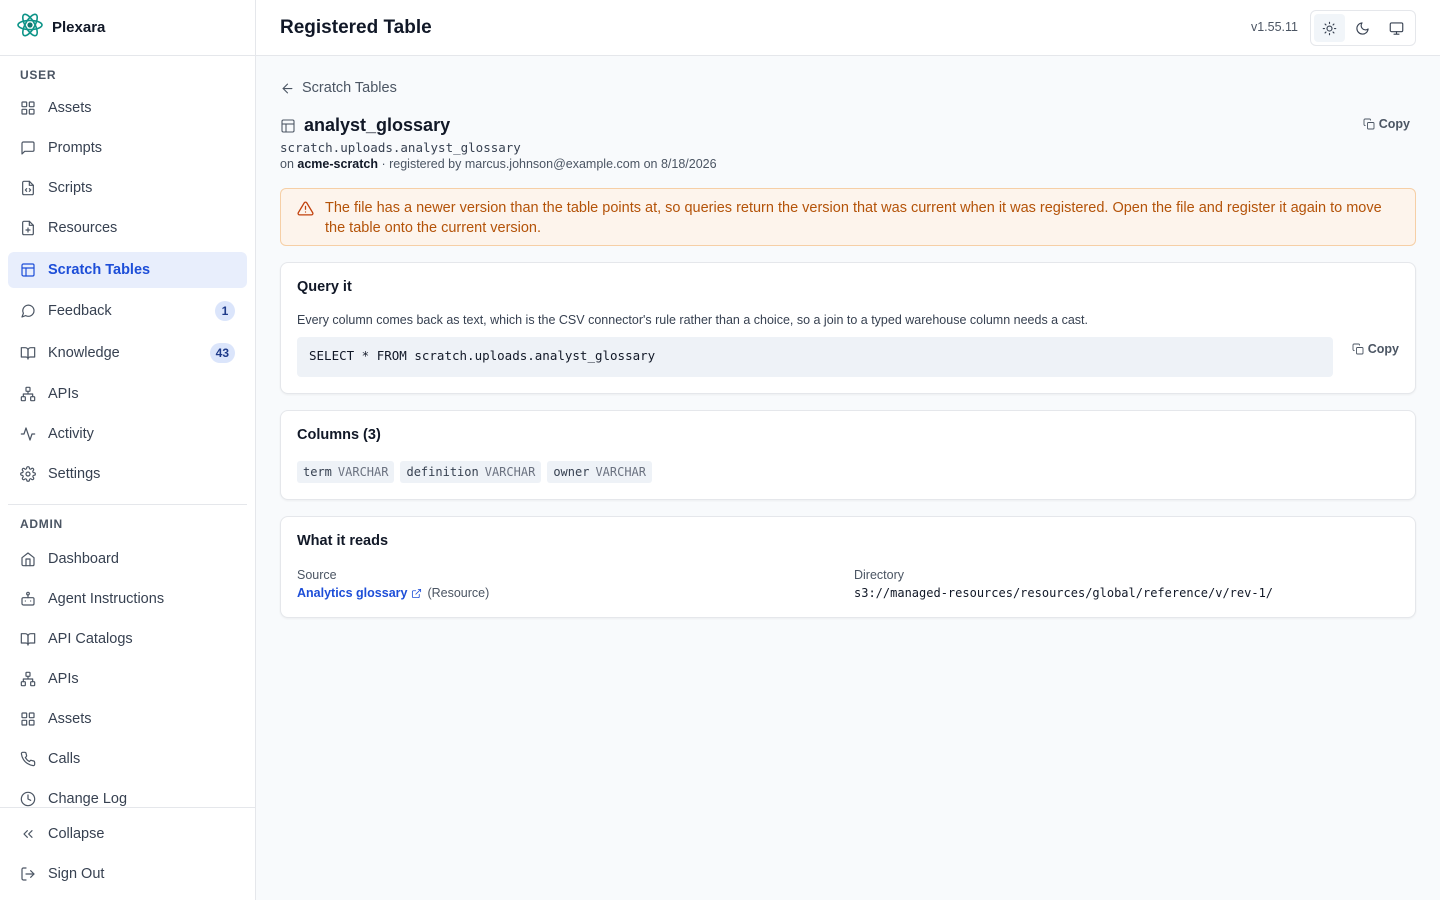 This screenshot has height=900, width=1440. What do you see at coordinates (1386, 124) in the screenshot?
I see `copy-name-button: Copy` at bounding box center [1386, 124].